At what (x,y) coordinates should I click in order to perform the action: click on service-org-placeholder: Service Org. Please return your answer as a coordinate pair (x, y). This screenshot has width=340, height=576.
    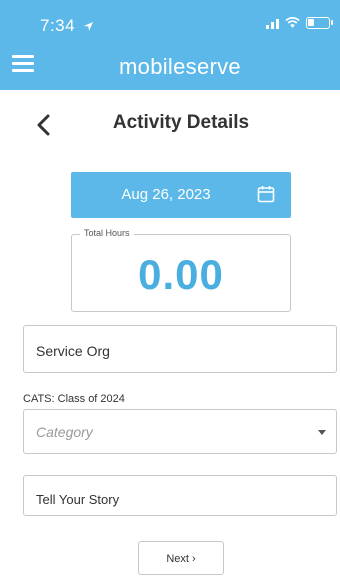
    Looking at the image, I should click on (73, 351).